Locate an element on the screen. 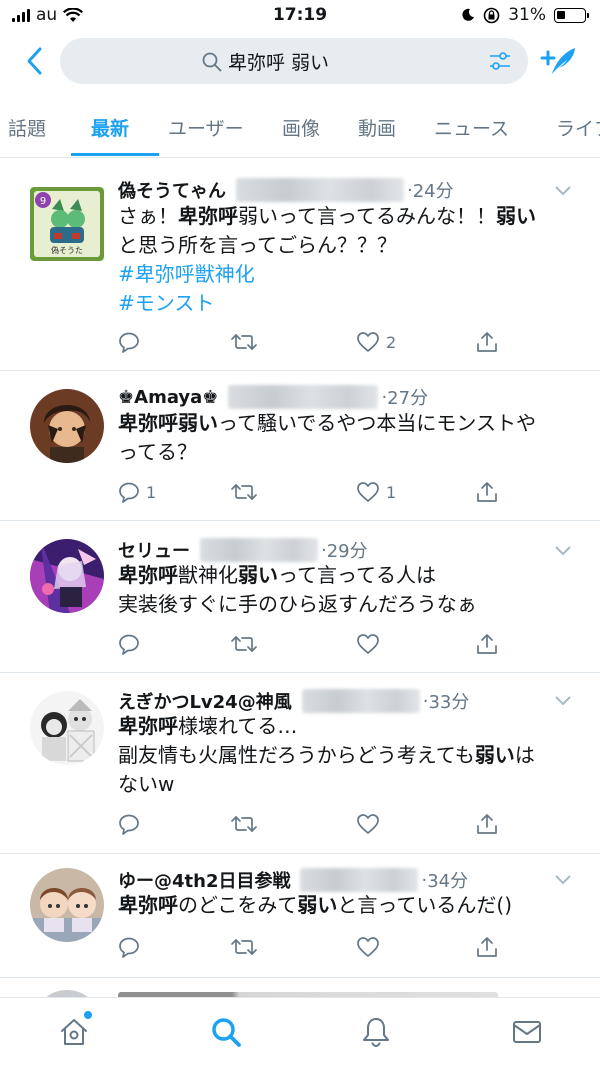 This screenshot has height=1067, width=600. messages-icon is located at coordinates (527, 1032).